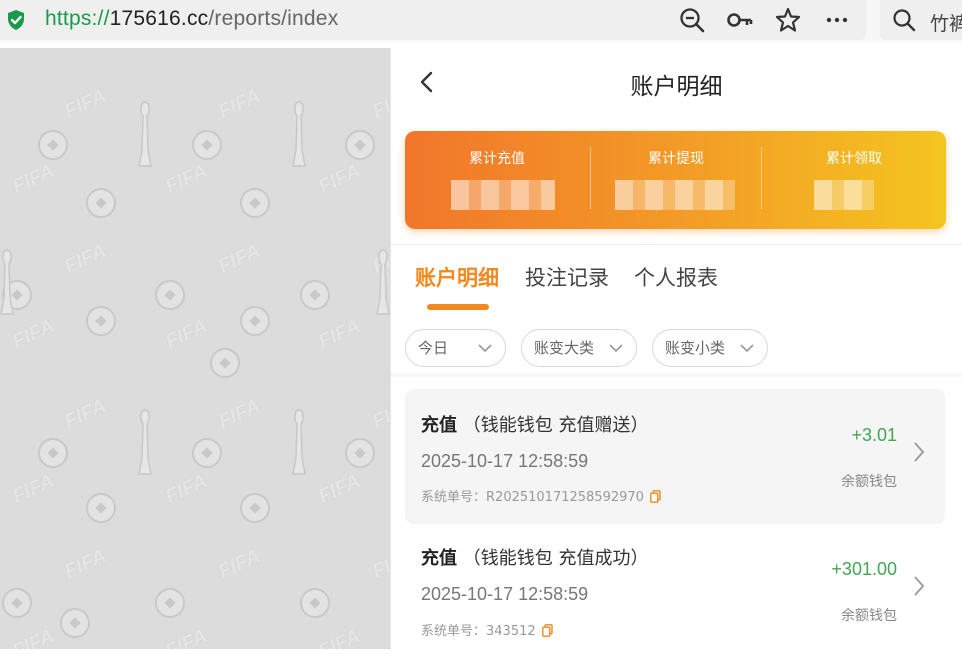 The height and width of the screenshot is (654, 962). I want to click on summary-withdraw: 累计提现, so click(676, 180).